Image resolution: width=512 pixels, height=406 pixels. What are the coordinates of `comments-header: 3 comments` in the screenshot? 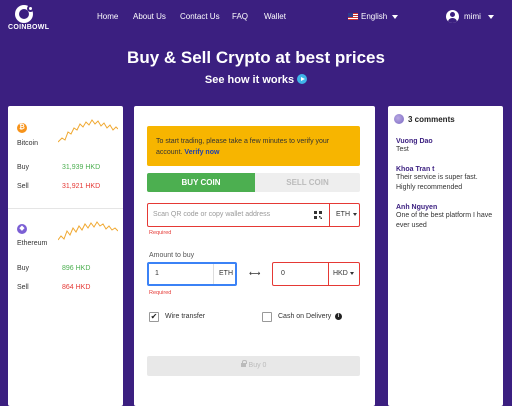 It's located at (424, 119).